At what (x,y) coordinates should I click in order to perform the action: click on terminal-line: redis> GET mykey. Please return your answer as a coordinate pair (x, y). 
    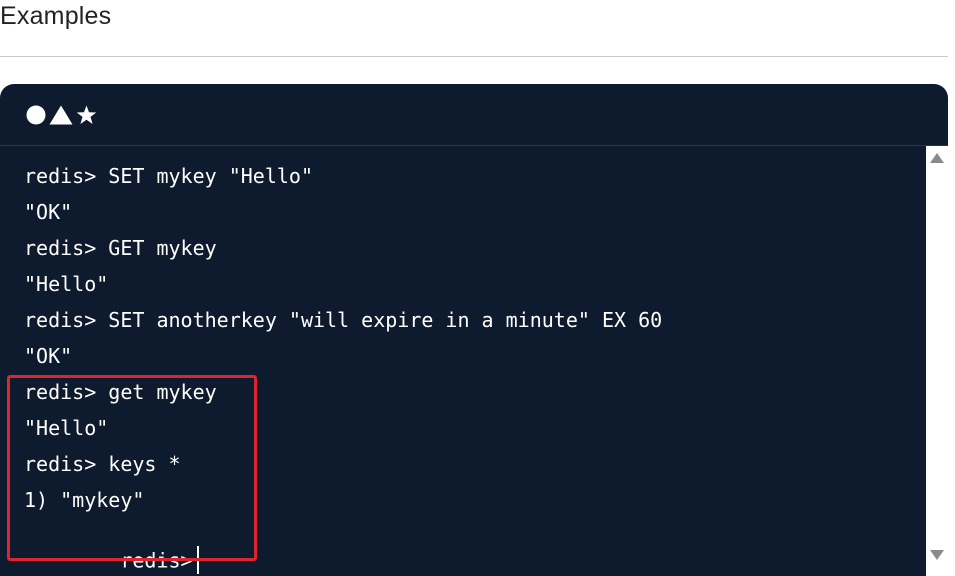
    Looking at the image, I should click on (120, 248).